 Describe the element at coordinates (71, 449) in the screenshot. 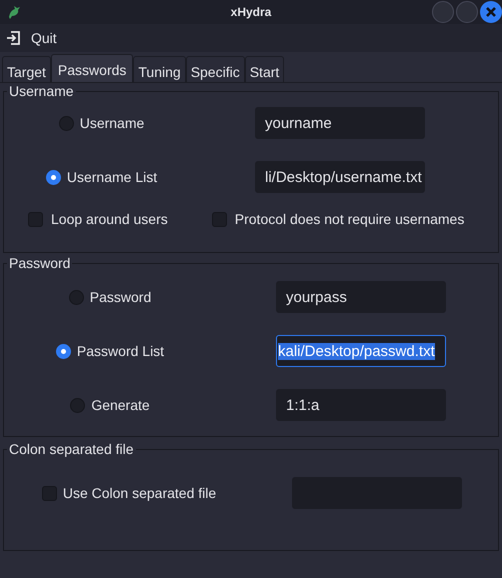

I see `group-title: Colon separated file` at that location.